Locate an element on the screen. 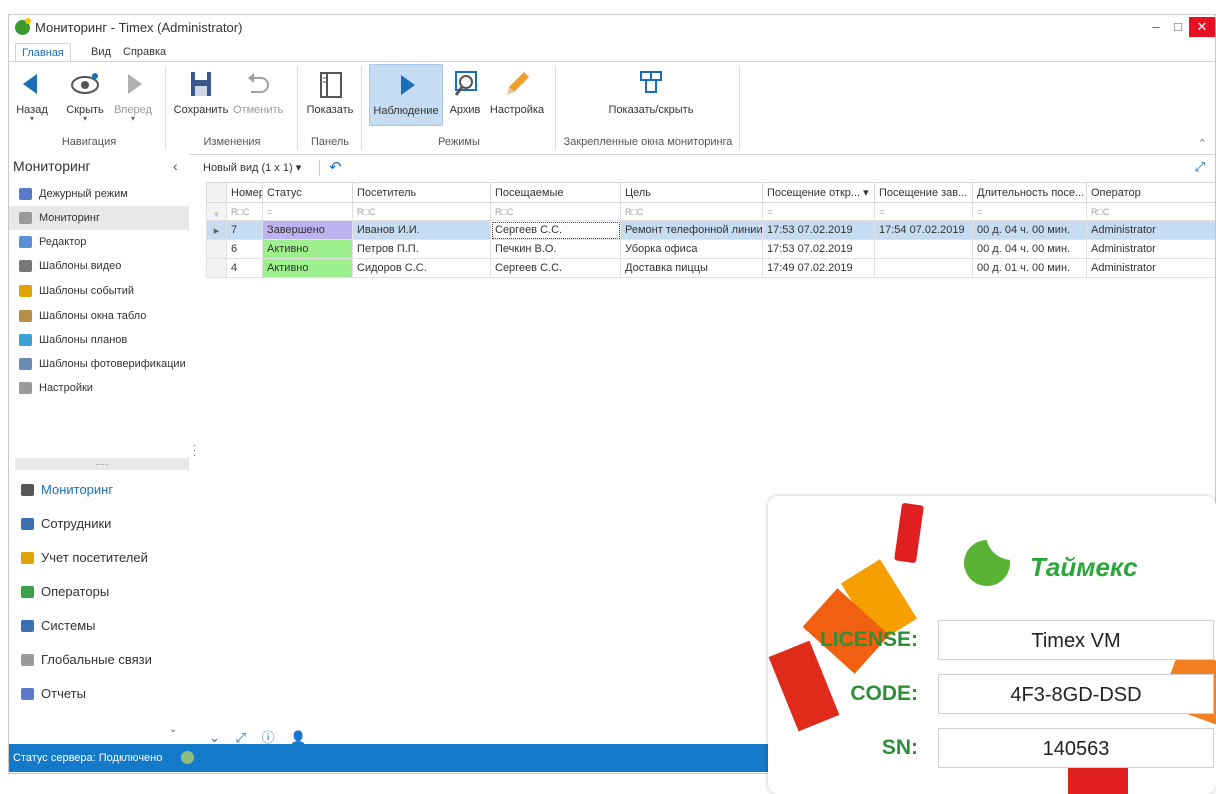 The image size is (1216, 794). cell-number: 4 is located at coordinates (244, 268).